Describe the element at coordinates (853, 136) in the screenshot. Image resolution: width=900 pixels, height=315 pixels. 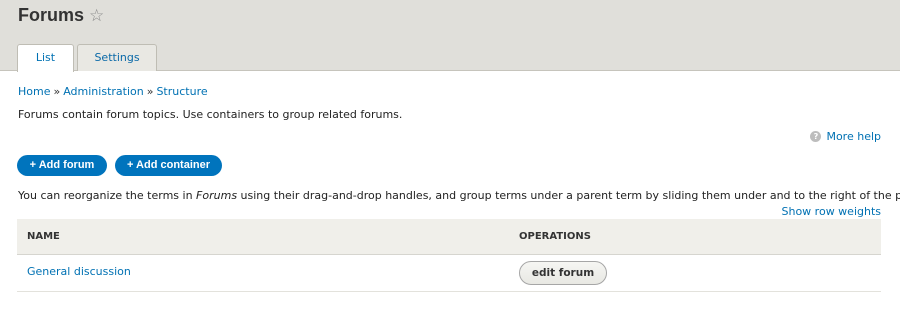
I see `more-help-label: More help` at that location.